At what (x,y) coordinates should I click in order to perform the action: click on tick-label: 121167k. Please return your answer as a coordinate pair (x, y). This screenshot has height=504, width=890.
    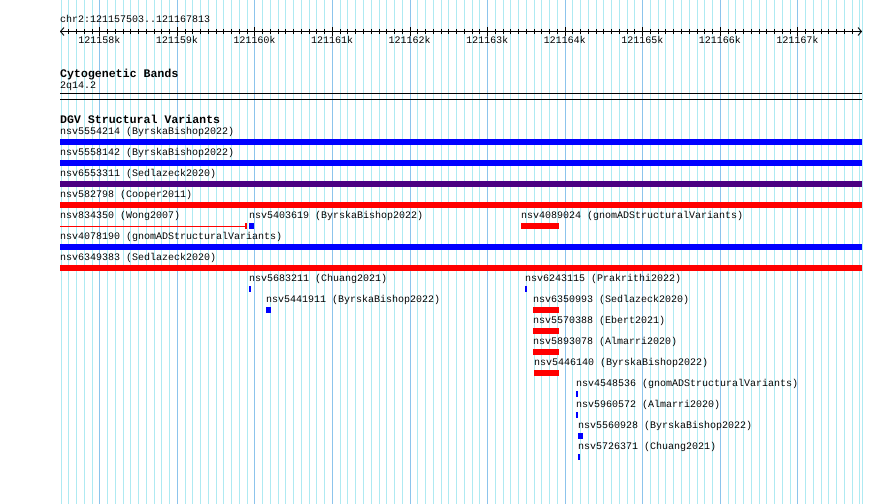
    Looking at the image, I should click on (797, 42).